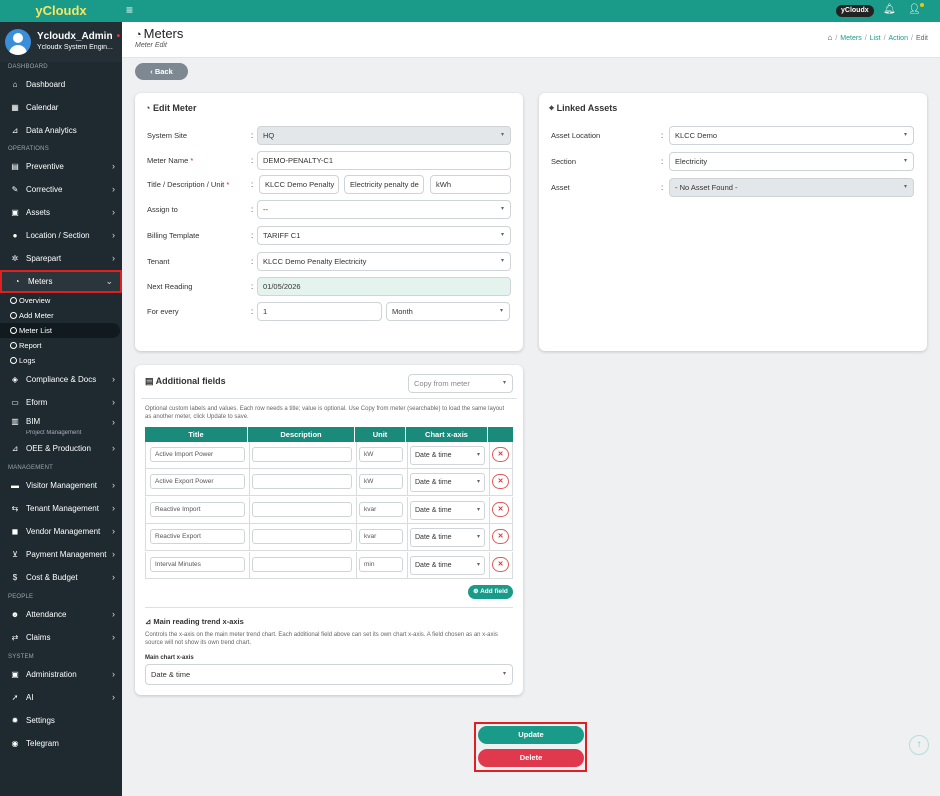  What do you see at coordinates (299, 184) in the screenshot?
I see `meter-title-input: KLCC Demo Penalty` at bounding box center [299, 184].